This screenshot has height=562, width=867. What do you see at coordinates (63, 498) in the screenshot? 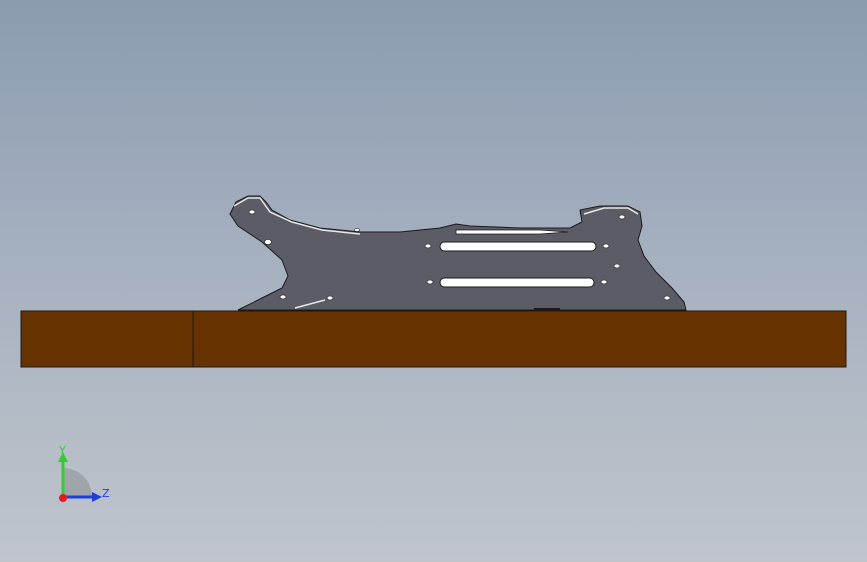
I see `x-axis-dot` at bounding box center [63, 498].